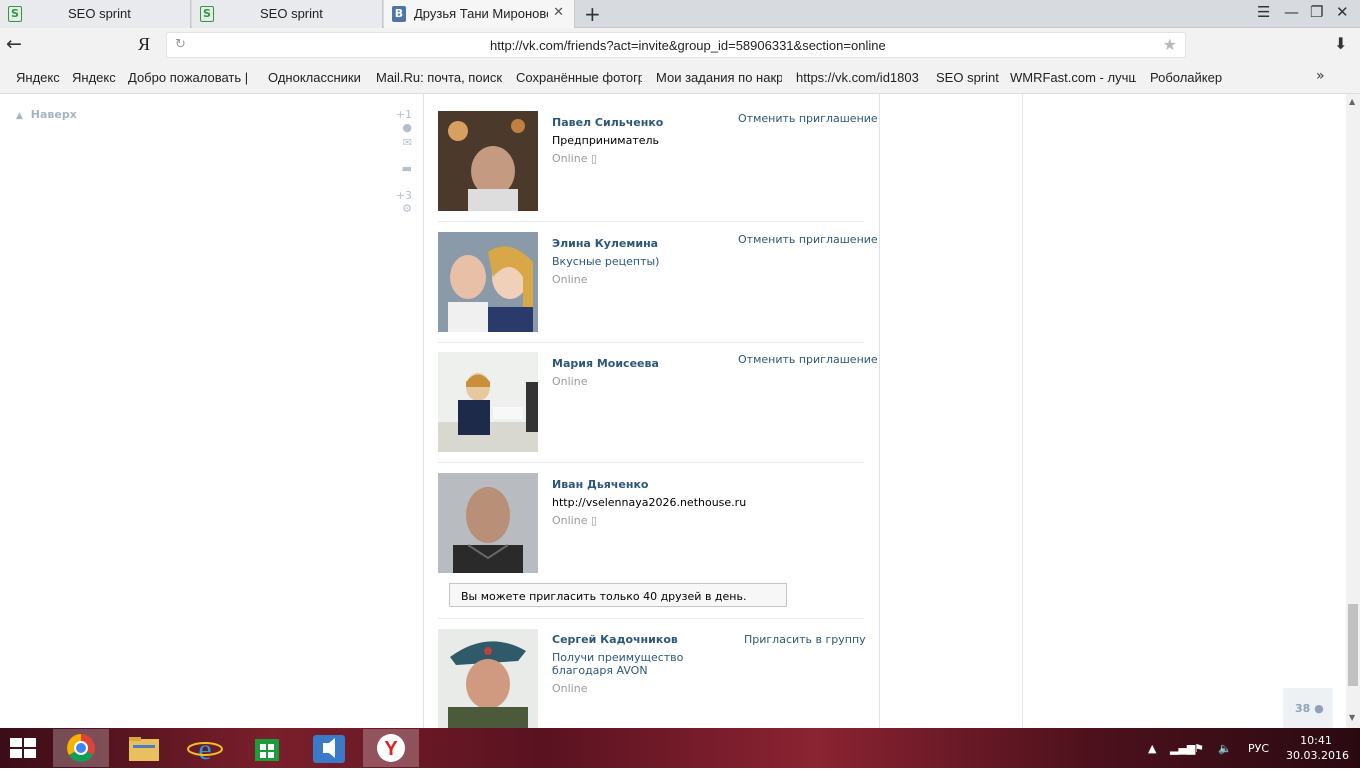  I want to click on settings-count: +3, so click(403, 195).